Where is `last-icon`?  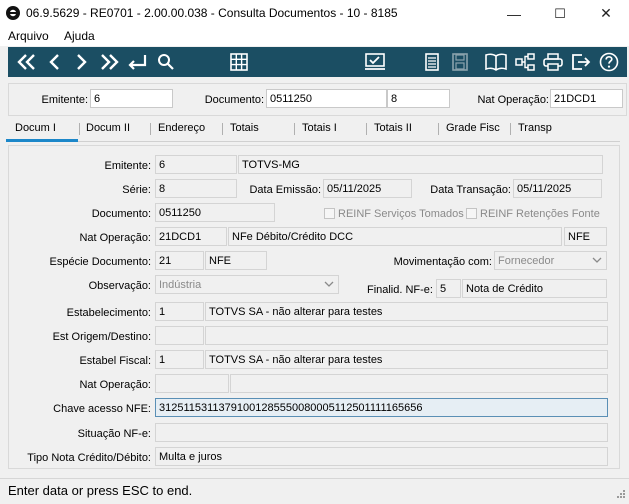
last-icon is located at coordinates (110, 62).